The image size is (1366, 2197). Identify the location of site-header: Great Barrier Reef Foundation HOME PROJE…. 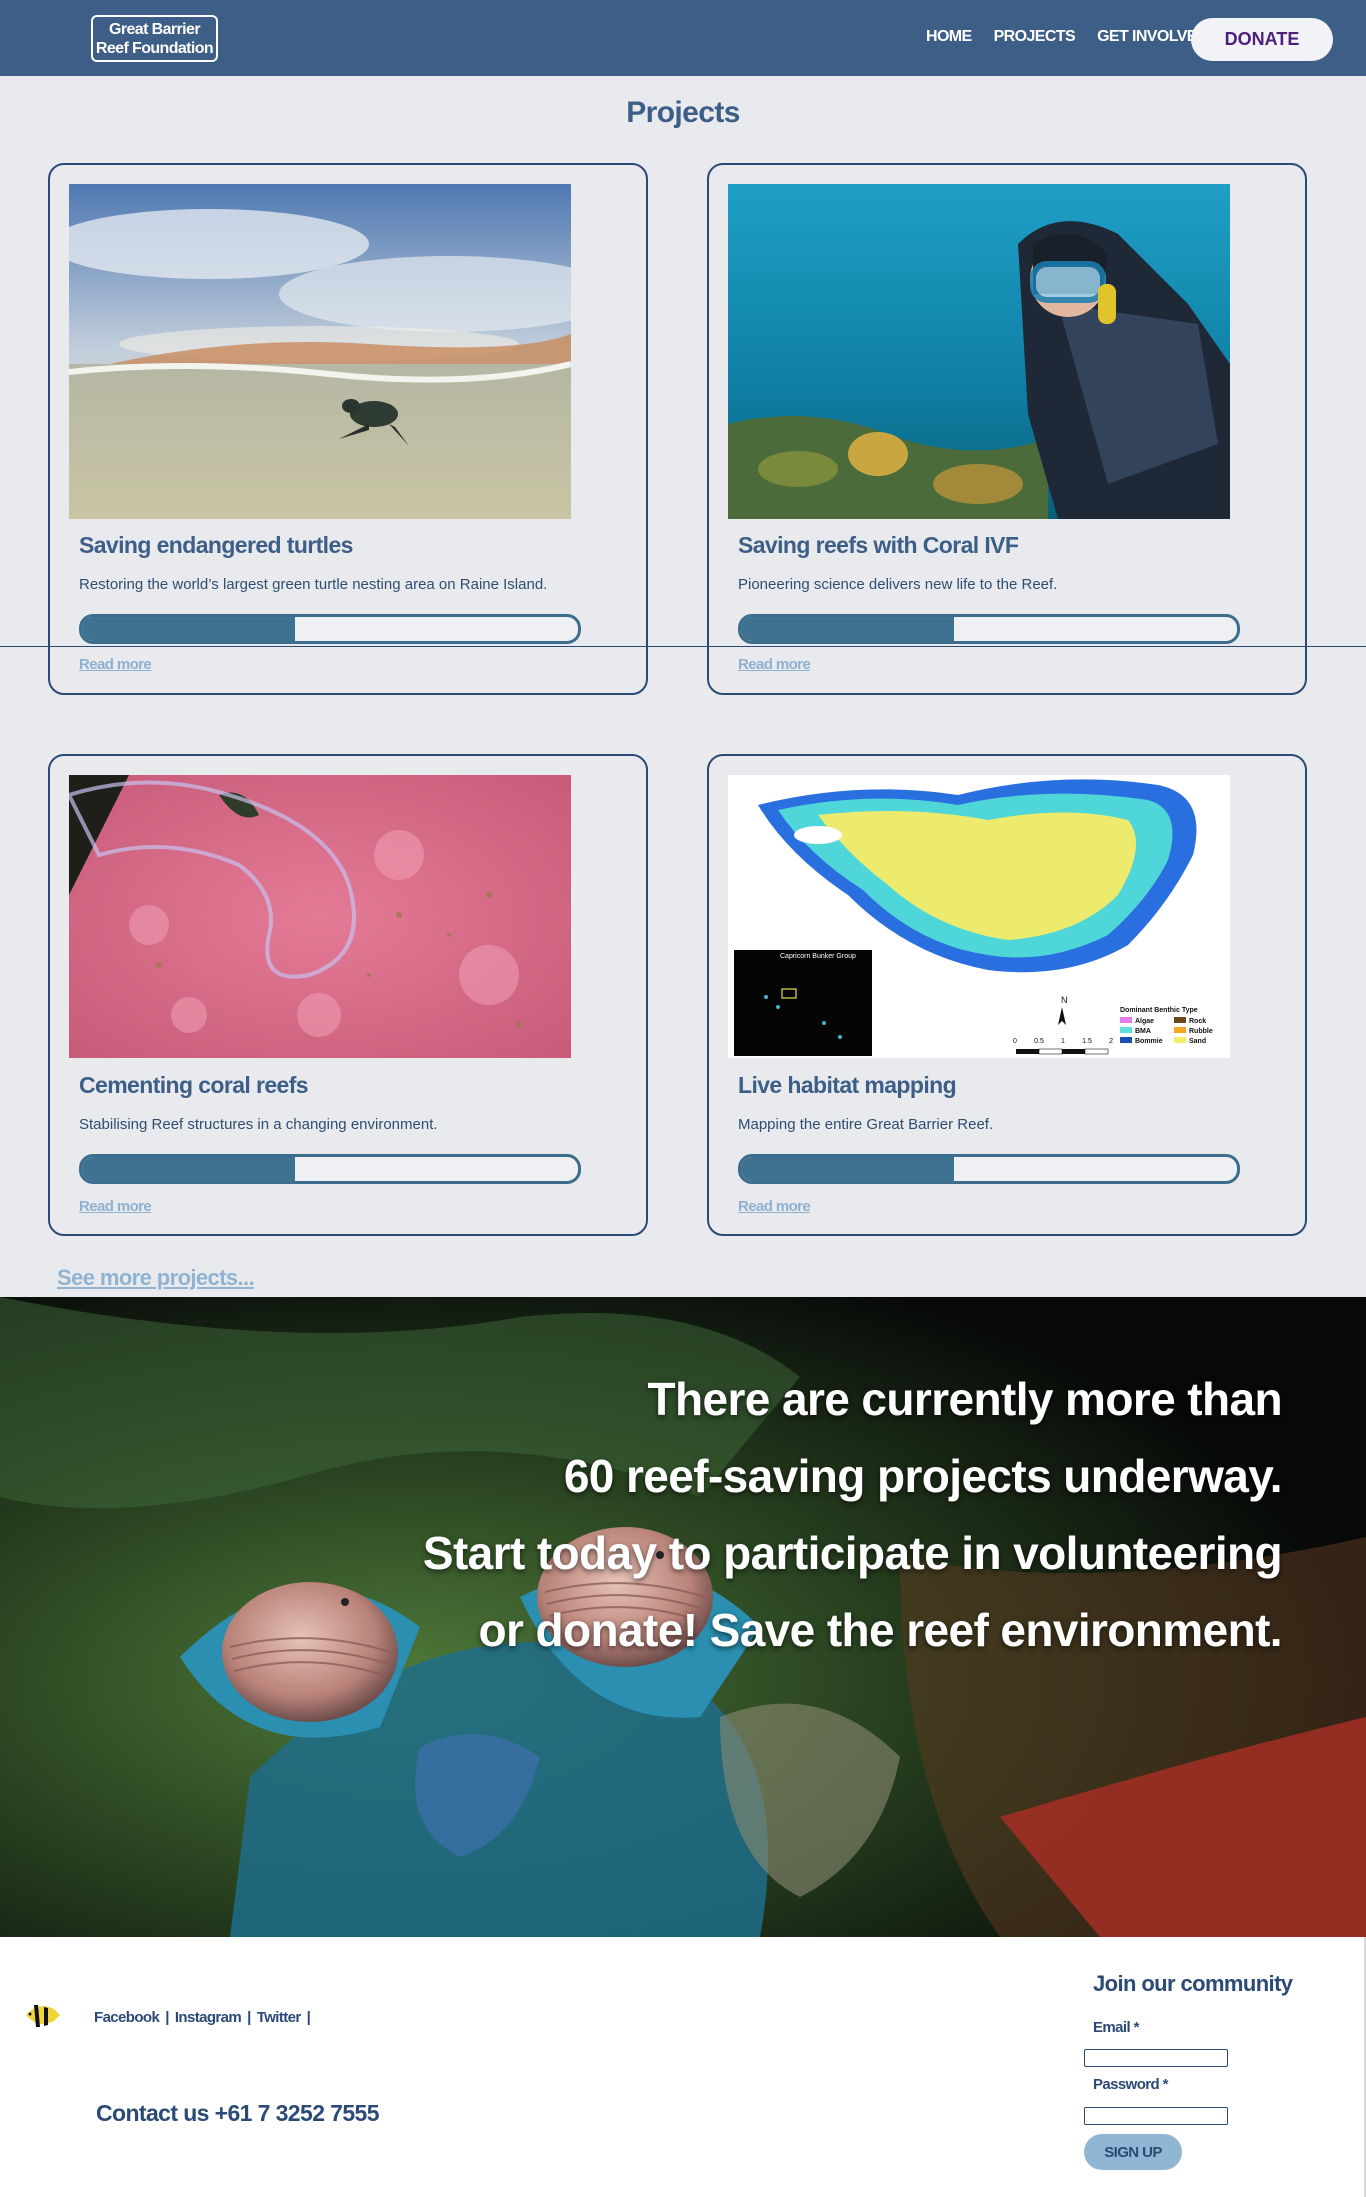
(683, 38).